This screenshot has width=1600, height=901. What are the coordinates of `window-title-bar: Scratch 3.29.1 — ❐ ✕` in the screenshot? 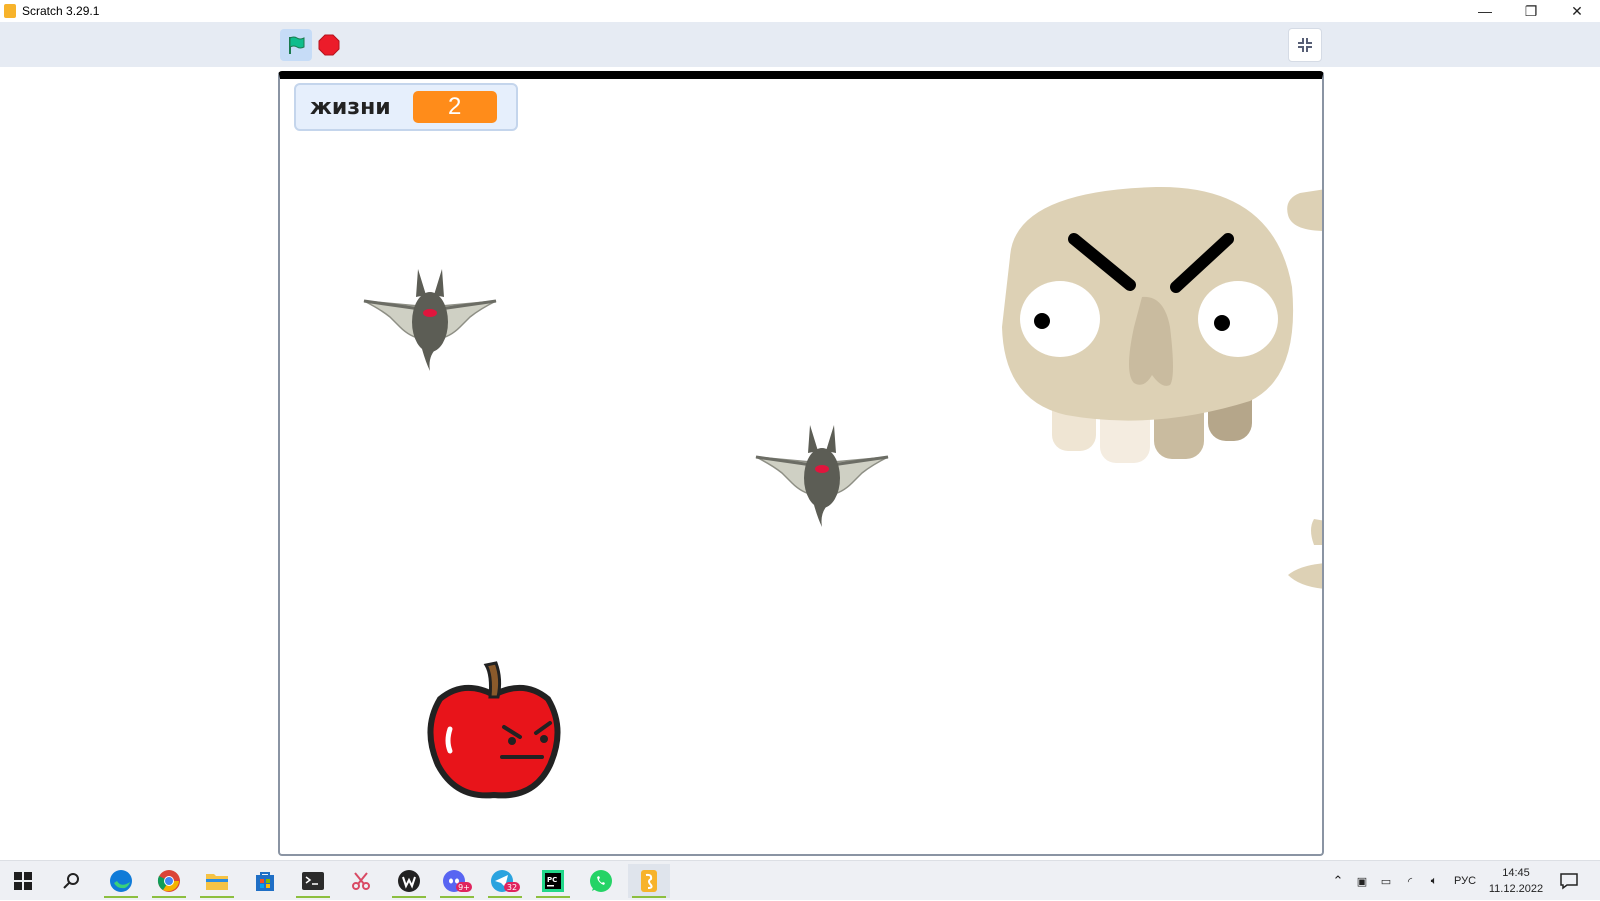 It's located at (800, 11).